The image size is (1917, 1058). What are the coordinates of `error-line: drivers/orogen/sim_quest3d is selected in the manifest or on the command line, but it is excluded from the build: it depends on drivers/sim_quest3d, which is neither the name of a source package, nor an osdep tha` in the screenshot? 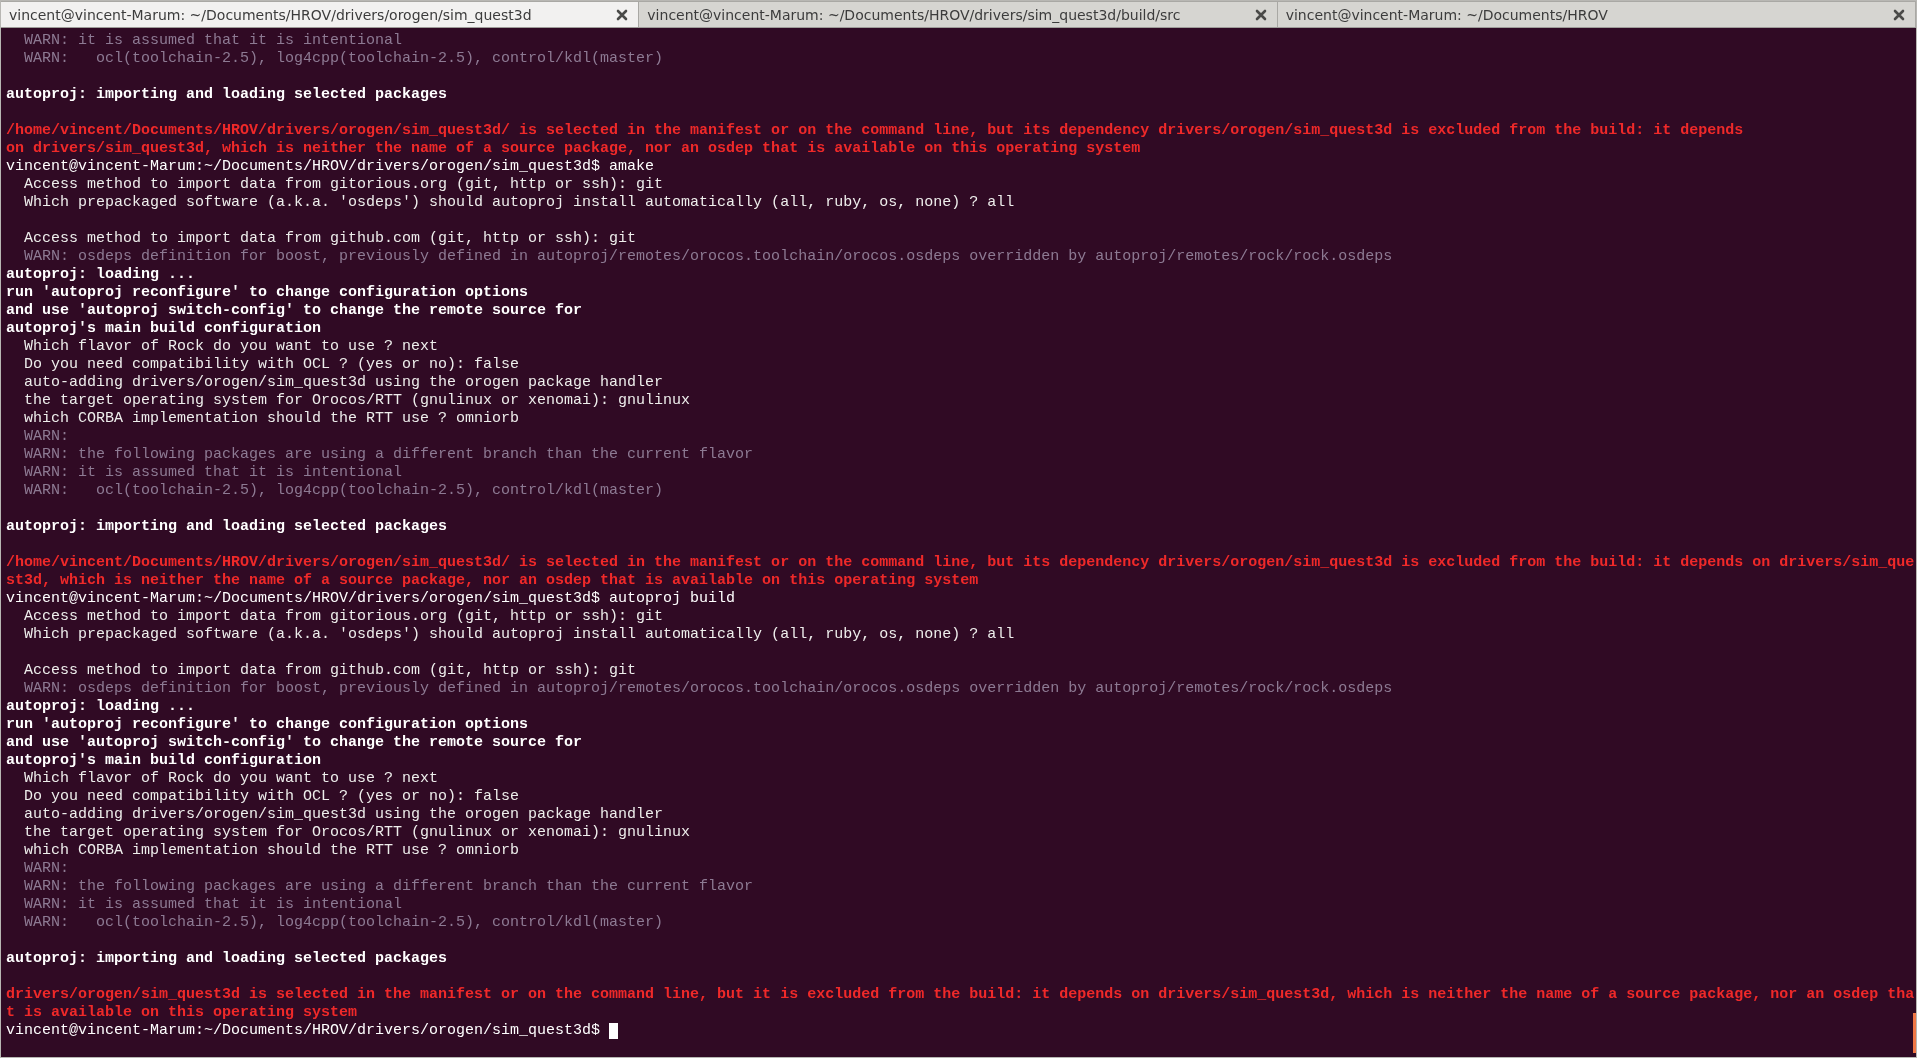 It's located at (960, 995).